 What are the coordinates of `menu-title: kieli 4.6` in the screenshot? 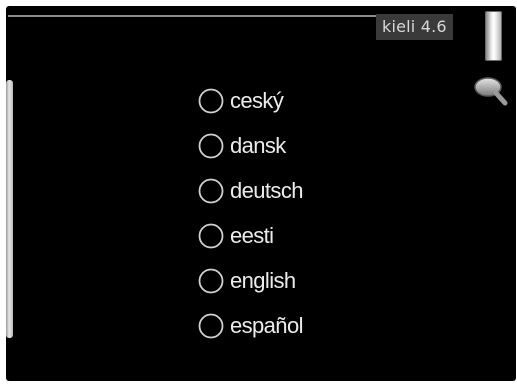 It's located at (414, 27).